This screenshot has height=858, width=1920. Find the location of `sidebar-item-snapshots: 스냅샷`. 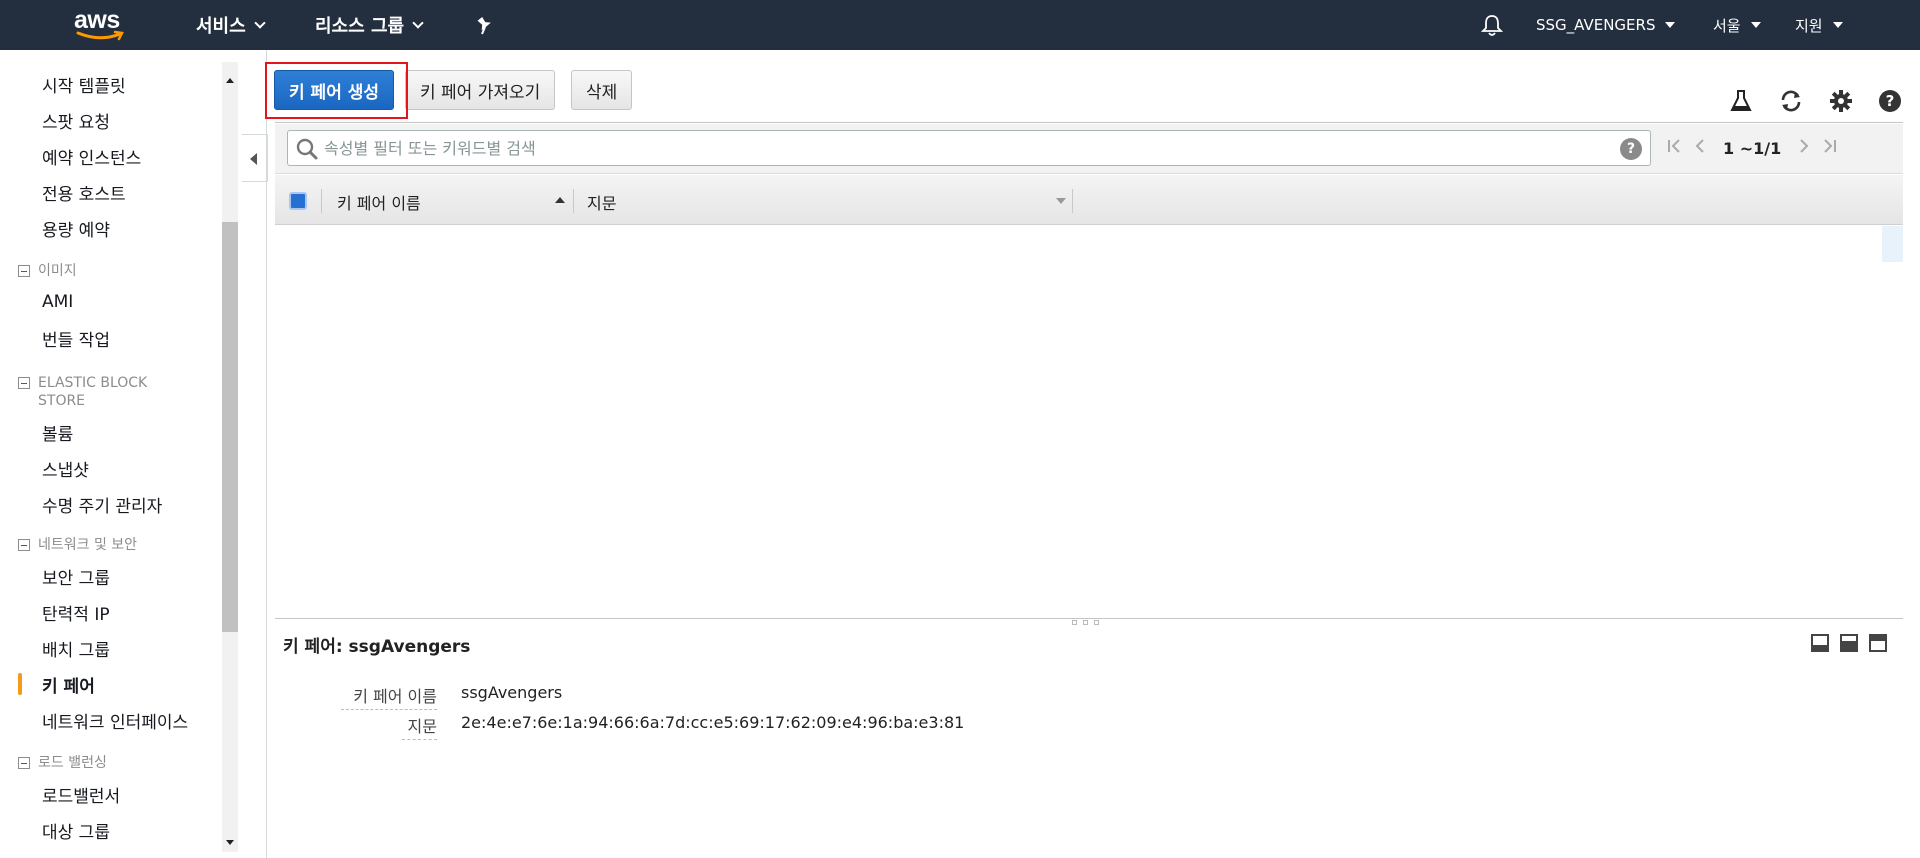

sidebar-item-snapshots: 스냅샷 is located at coordinates (65, 468).